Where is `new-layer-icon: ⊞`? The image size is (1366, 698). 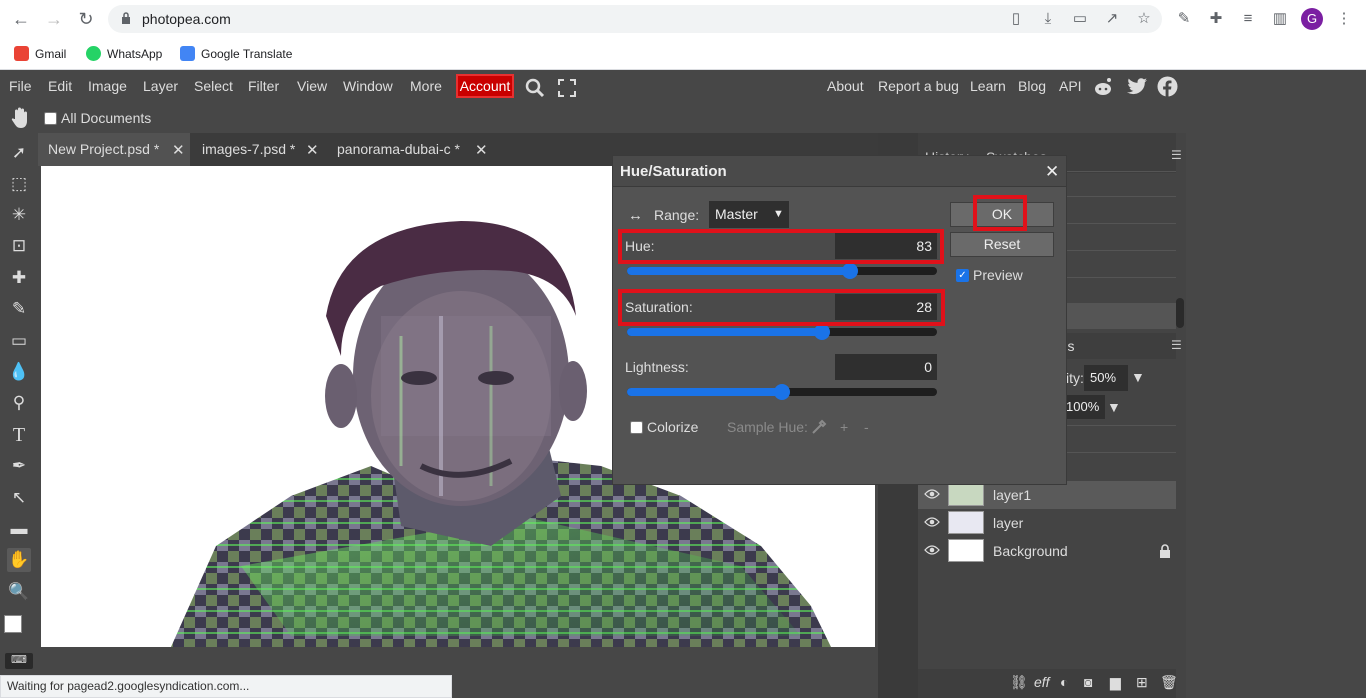 new-layer-icon: ⊞ is located at coordinates (1142, 682).